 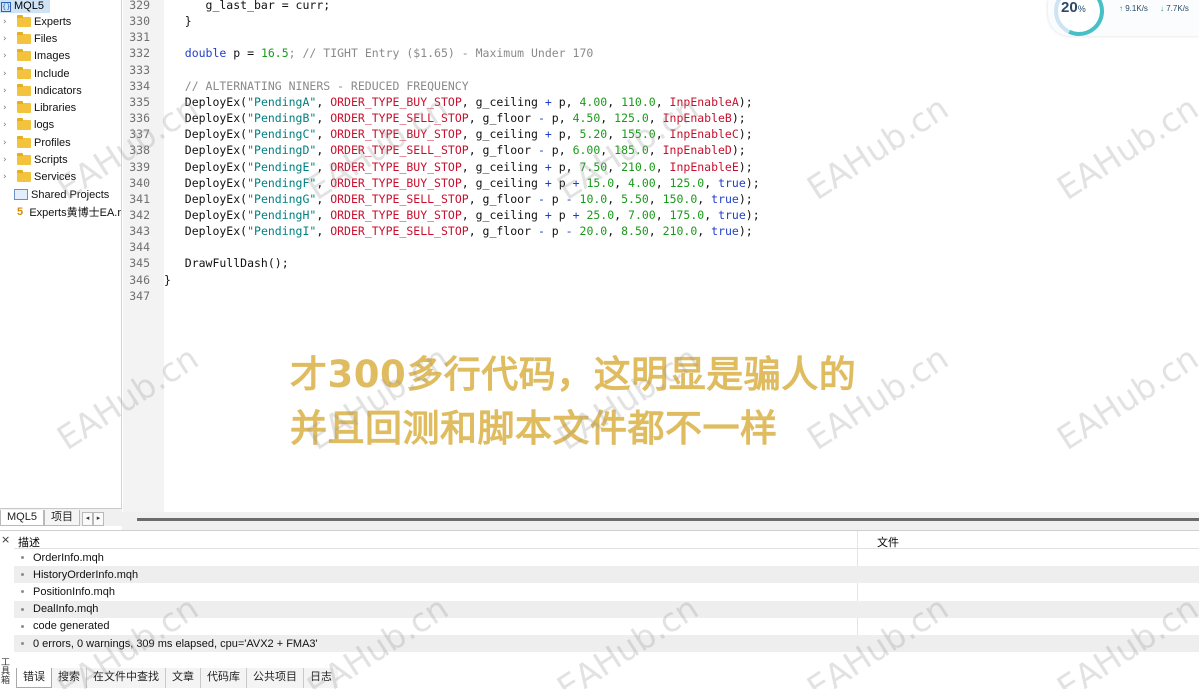 What do you see at coordinates (282, 134) in the screenshot?
I see `code-token: "PendingC"` at bounding box center [282, 134].